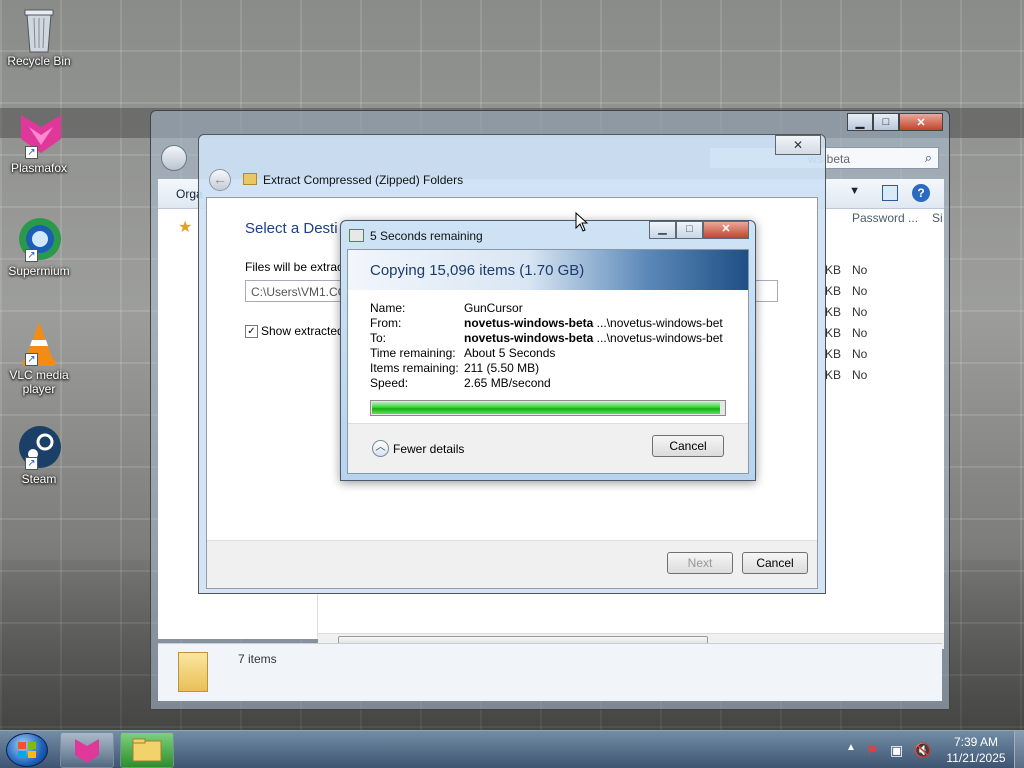 The height and width of the screenshot is (768, 1024). Describe the element at coordinates (39, 168) in the screenshot. I see `desktop-icon-label: Plasmafox` at that location.